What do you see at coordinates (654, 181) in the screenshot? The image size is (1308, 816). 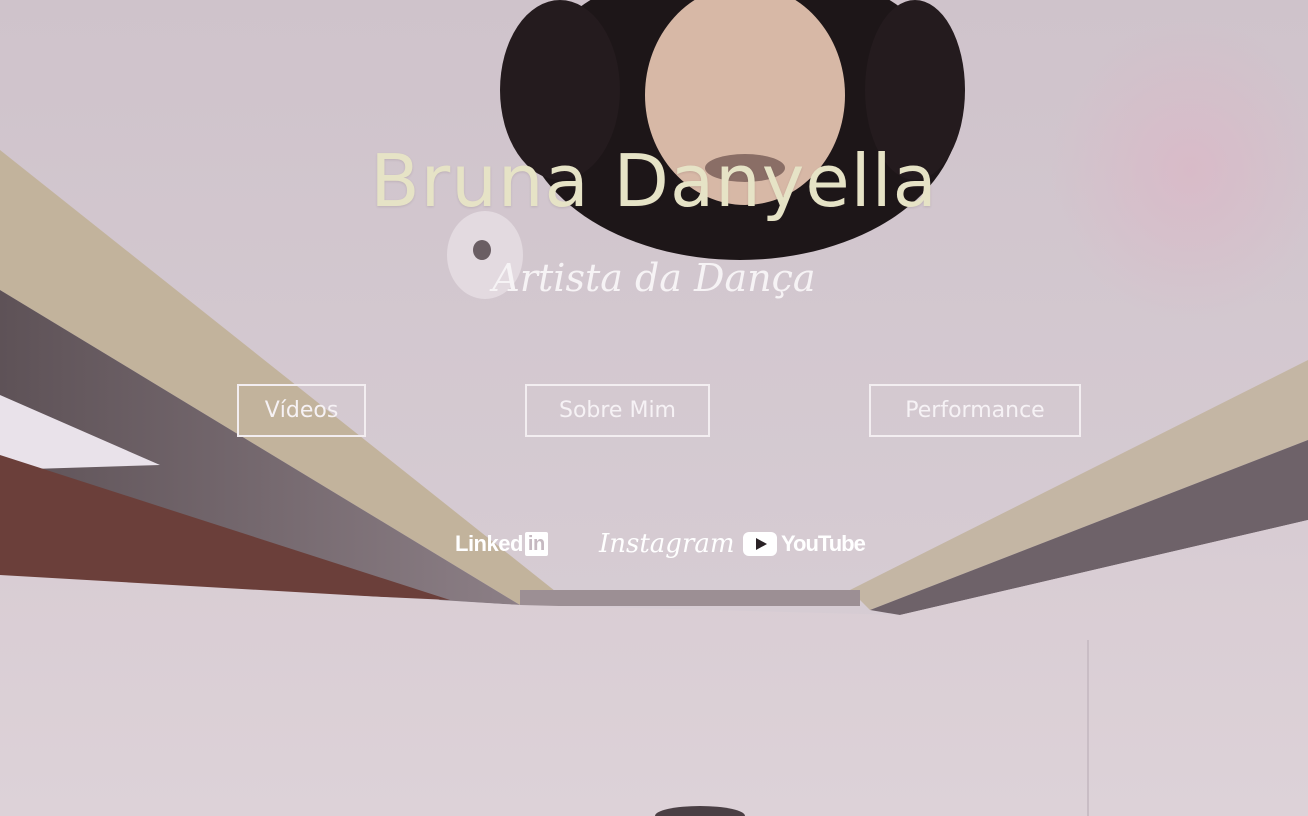 I see `page-title: Bruna Danyella` at bounding box center [654, 181].